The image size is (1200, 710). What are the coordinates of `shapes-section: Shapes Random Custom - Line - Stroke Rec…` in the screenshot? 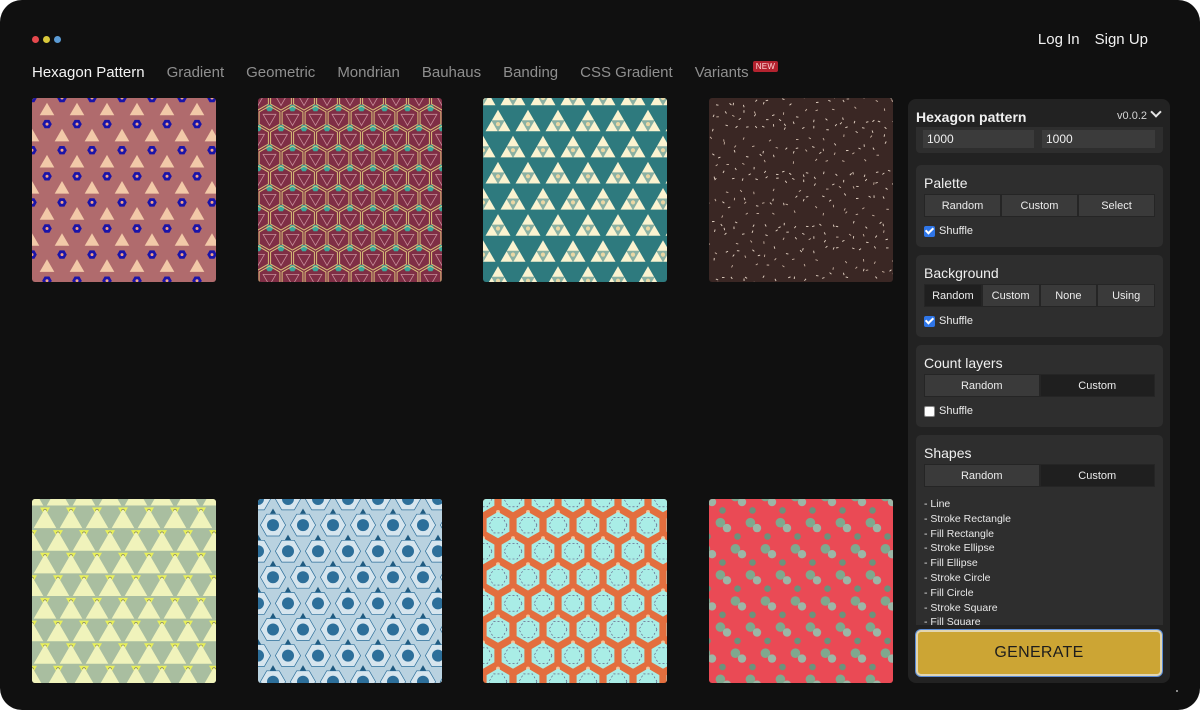 It's located at (1039, 530).